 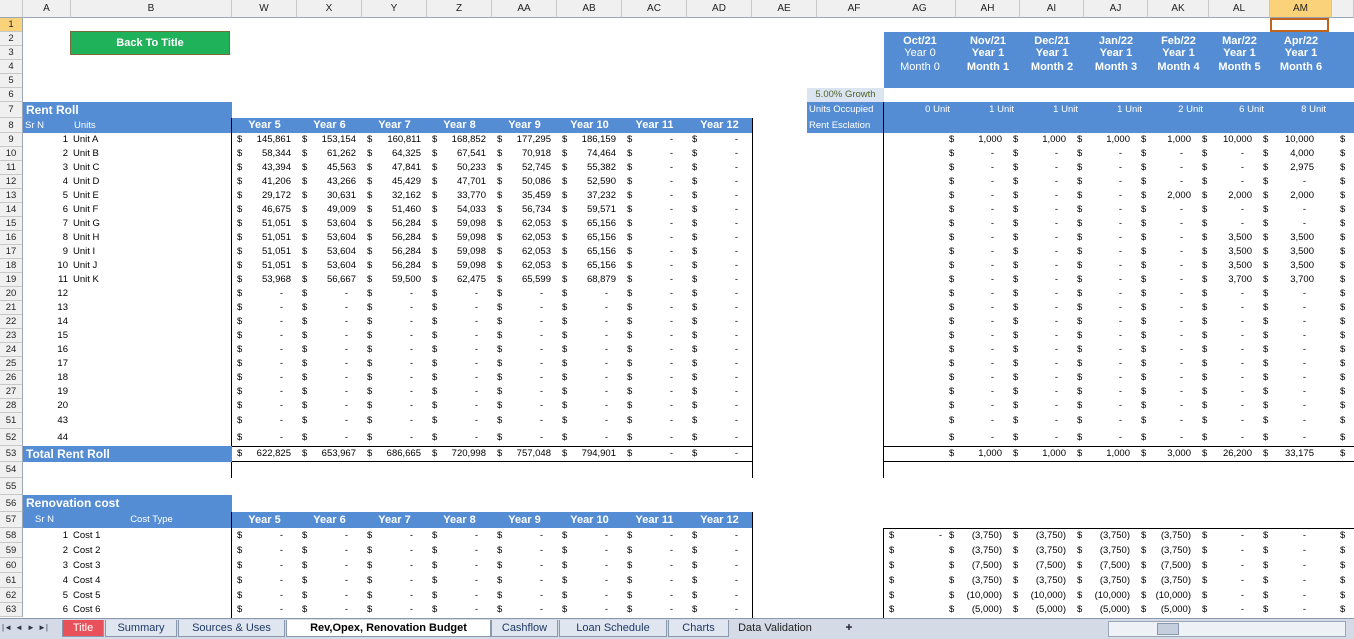 I want to click on row-header: 28, so click(x=11, y=406).